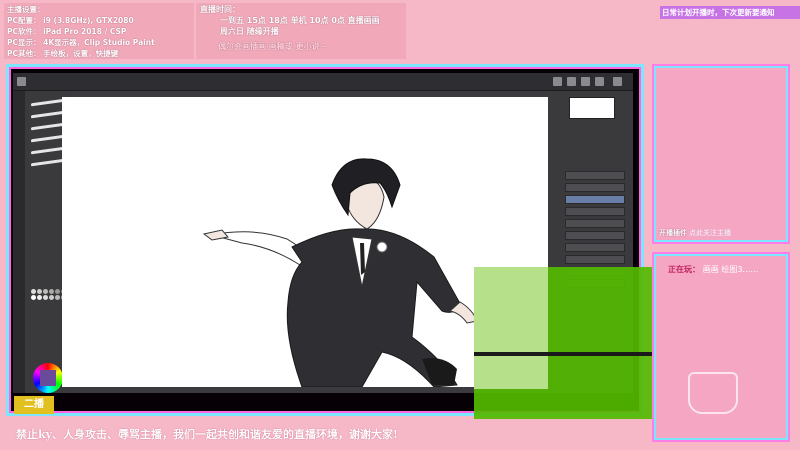 The image size is (800, 450). What do you see at coordinates (21, 81) in the screenshot?
I see `menu-icon` at bounding box center [21, 81].